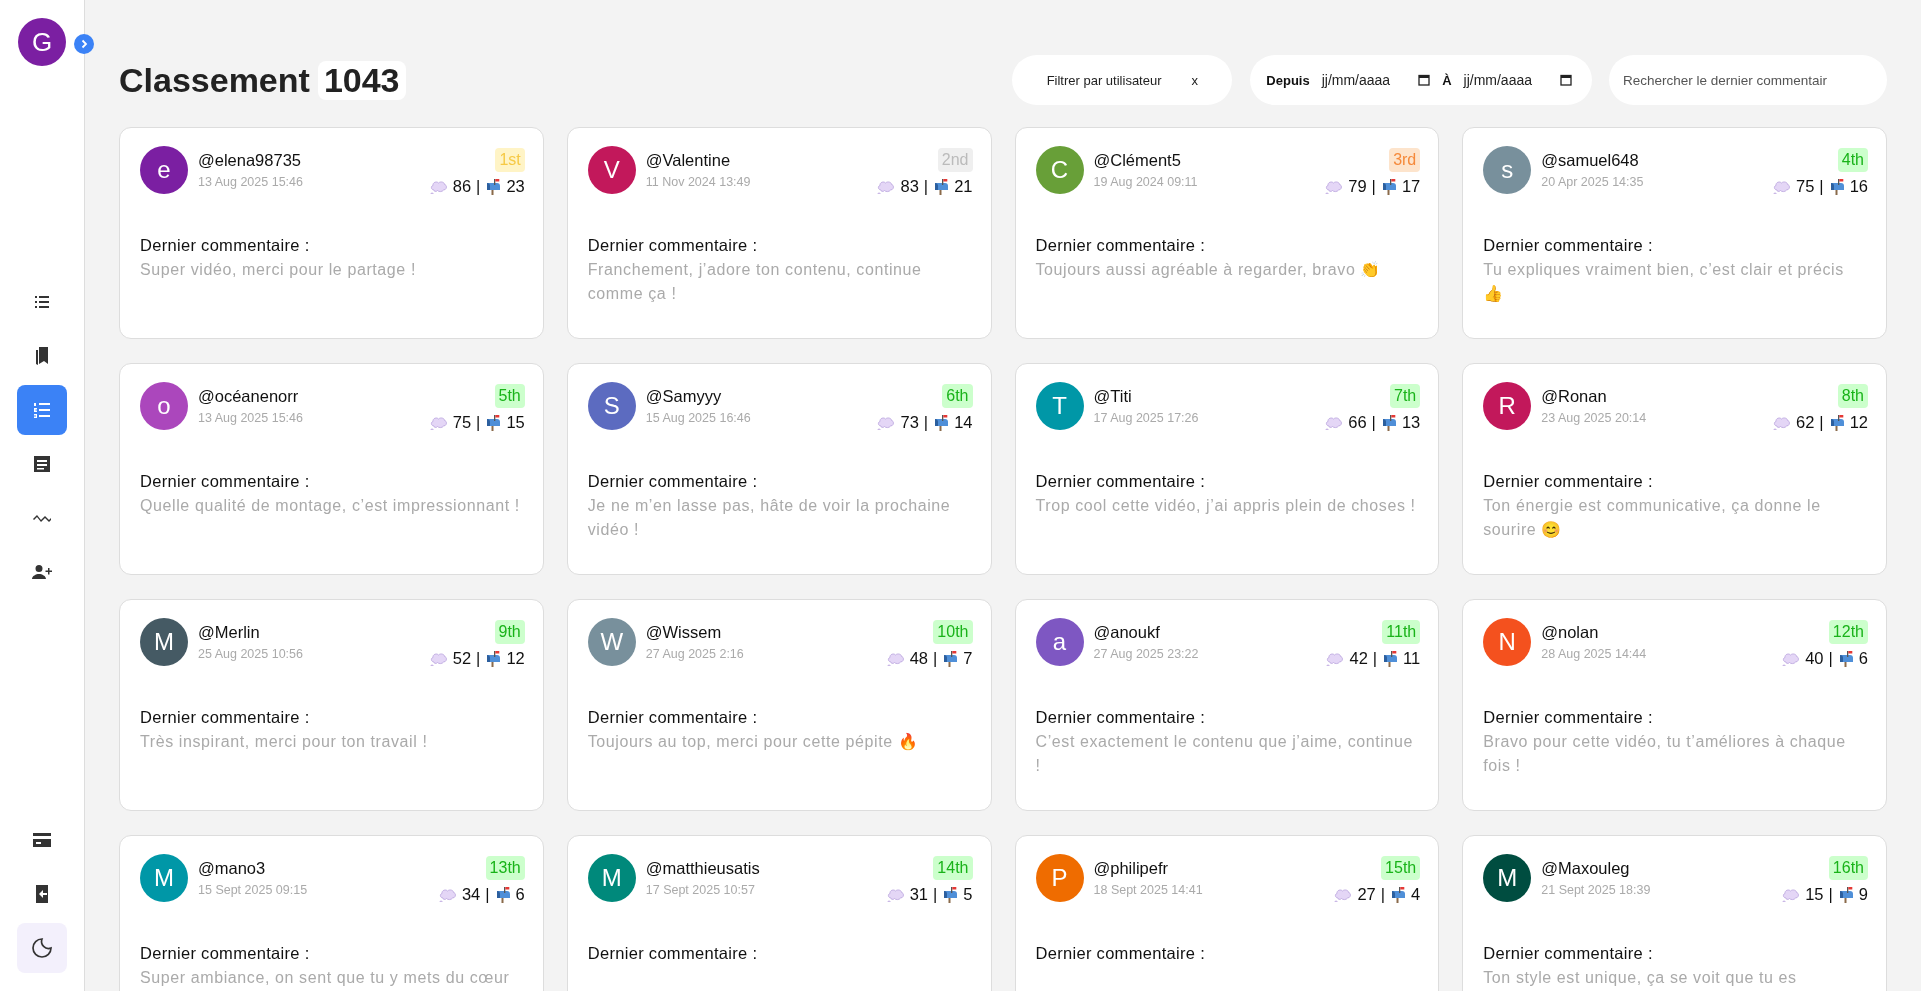 This screenshot has height=991, width=1921. What do you see at coordinates (688, 160) in the screenshot?
I see `username: @Valentine` at bounding box center [688, 160].